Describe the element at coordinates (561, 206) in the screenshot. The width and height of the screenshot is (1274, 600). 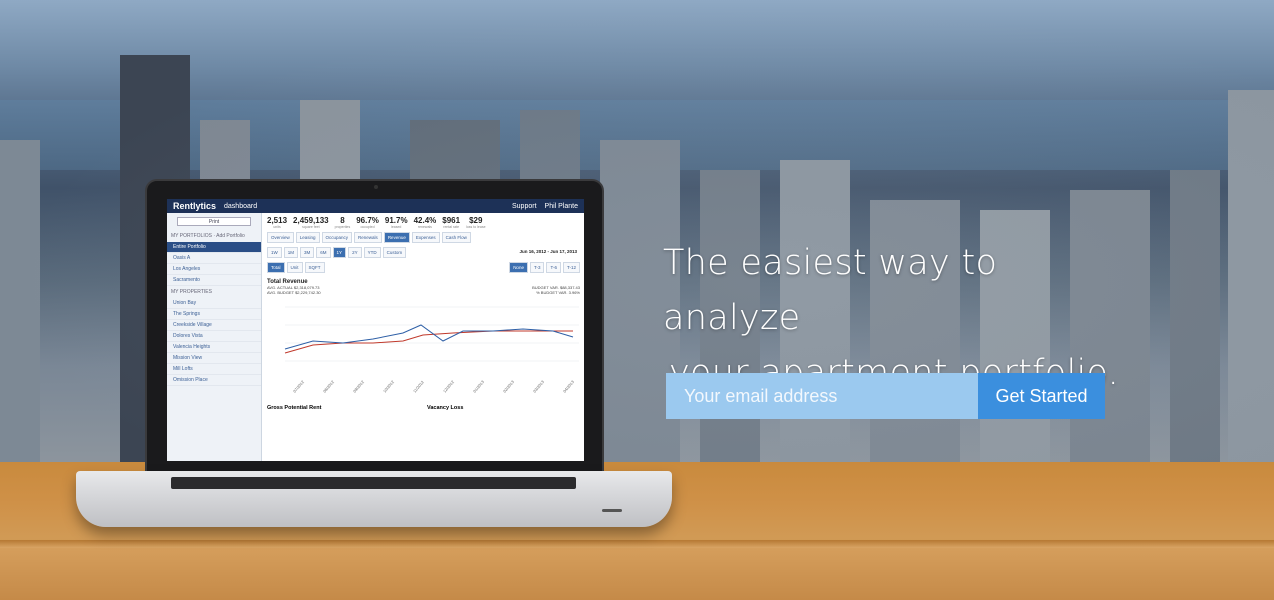
I see `user-menu: Phil Plante` at that location.